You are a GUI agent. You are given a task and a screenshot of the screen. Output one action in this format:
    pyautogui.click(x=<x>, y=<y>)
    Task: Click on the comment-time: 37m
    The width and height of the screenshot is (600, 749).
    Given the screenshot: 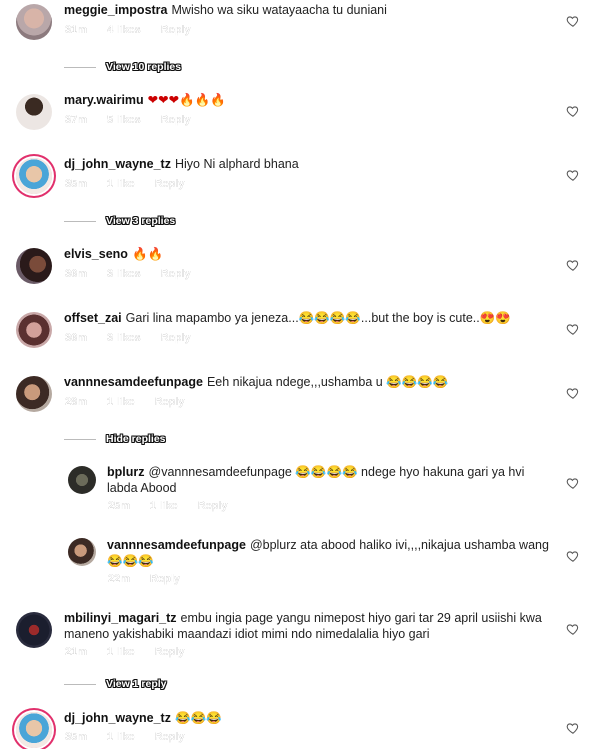 What is the action you would take?
    pyautogui.click(x=76, y=120)
    